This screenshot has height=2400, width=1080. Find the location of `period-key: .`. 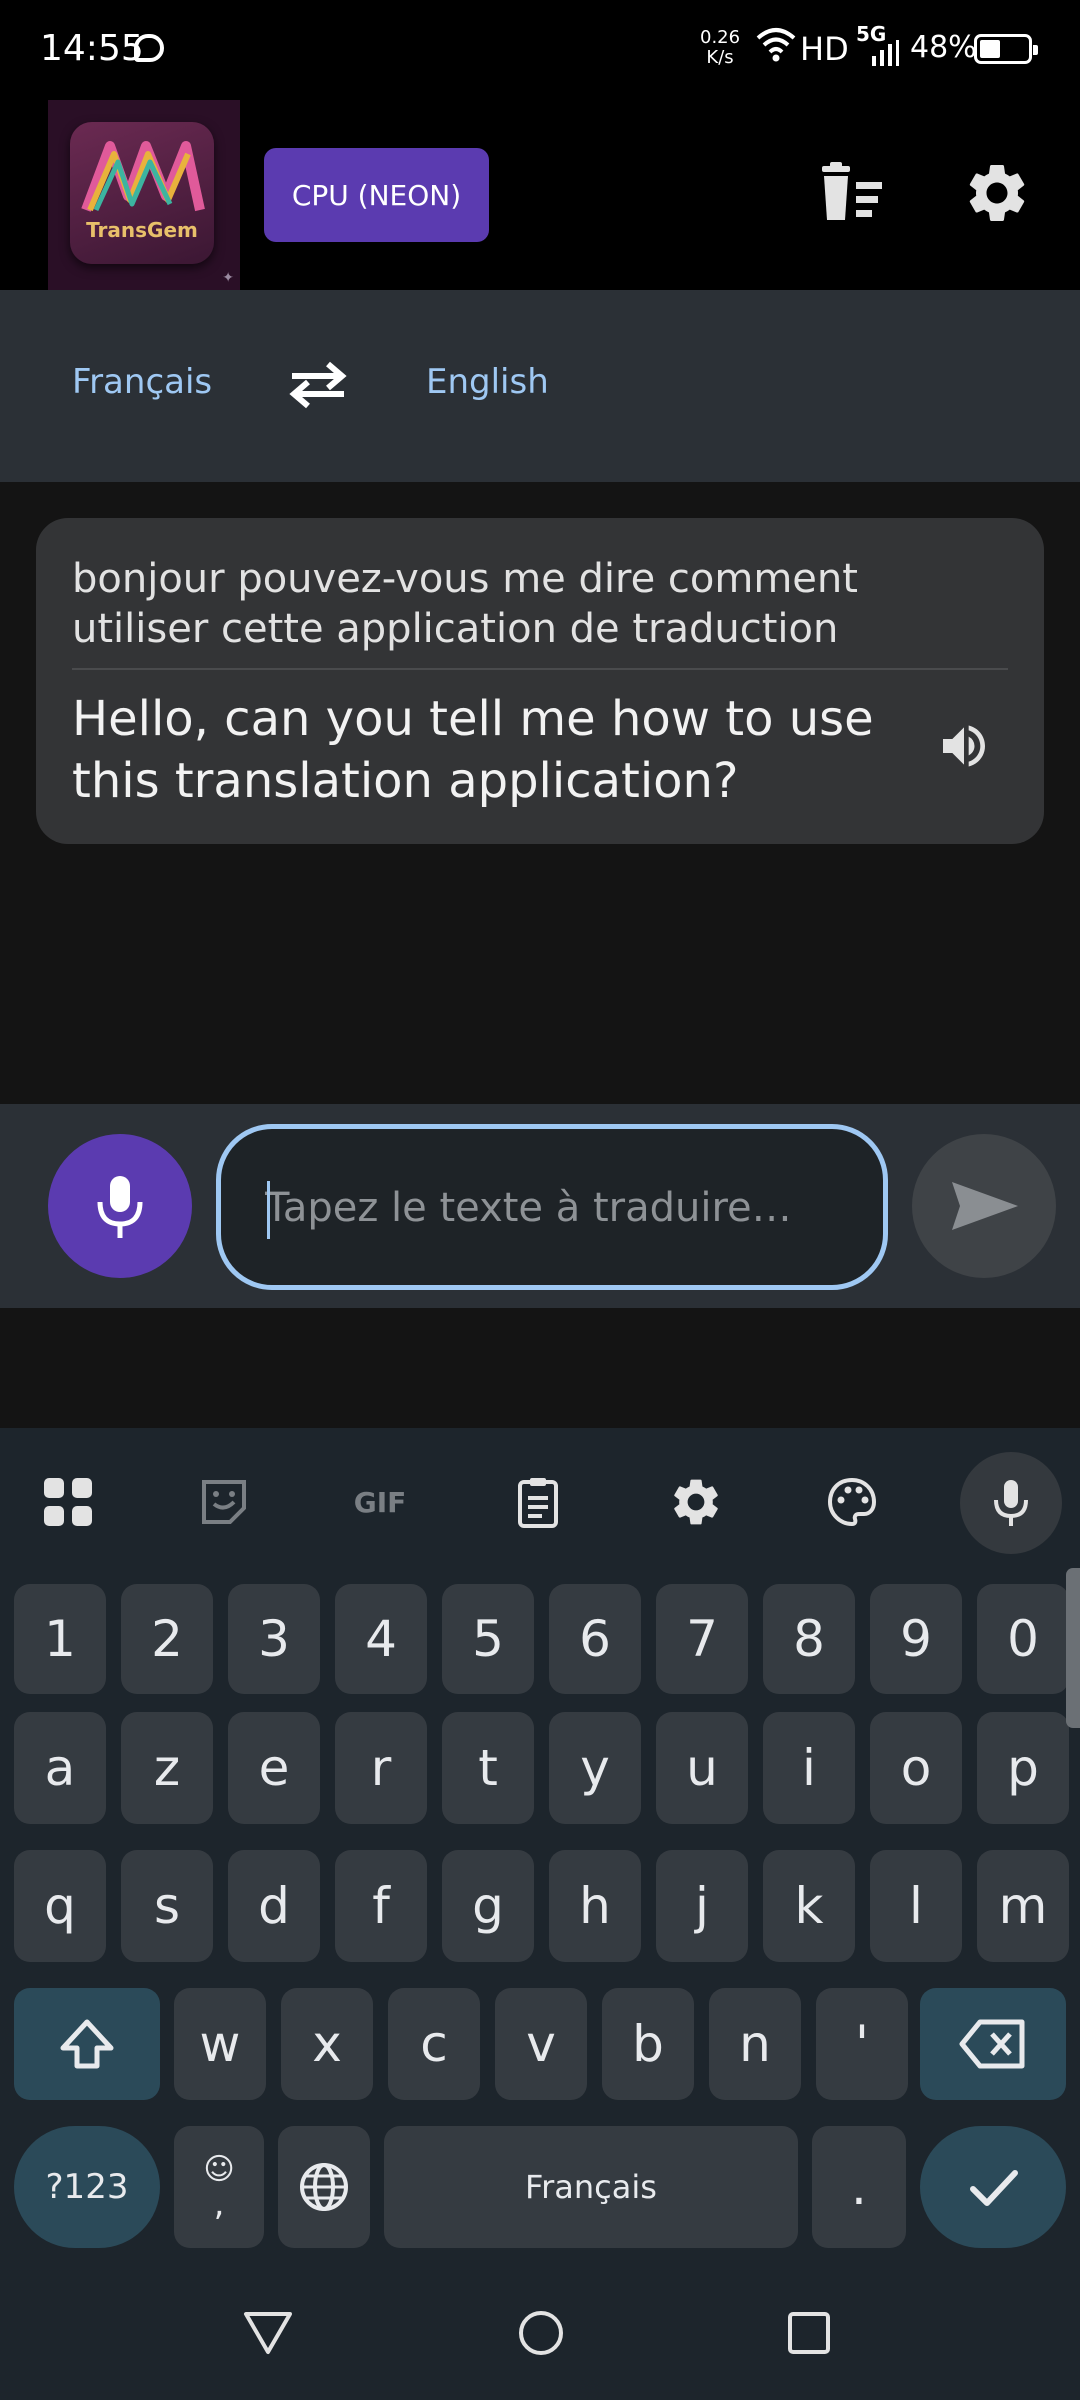

period-key: . is located at coordinates (859, 2187).